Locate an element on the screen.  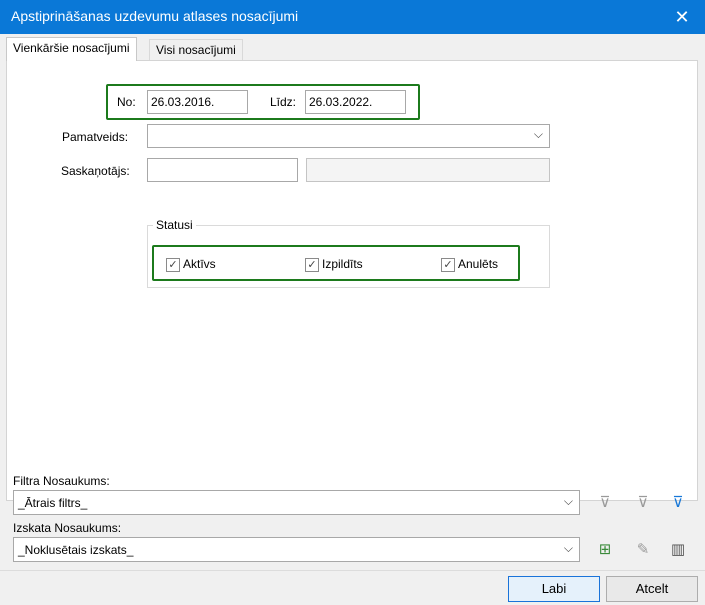
view-label: Izskata Nosaukums: is located at coordinates (67, 528).